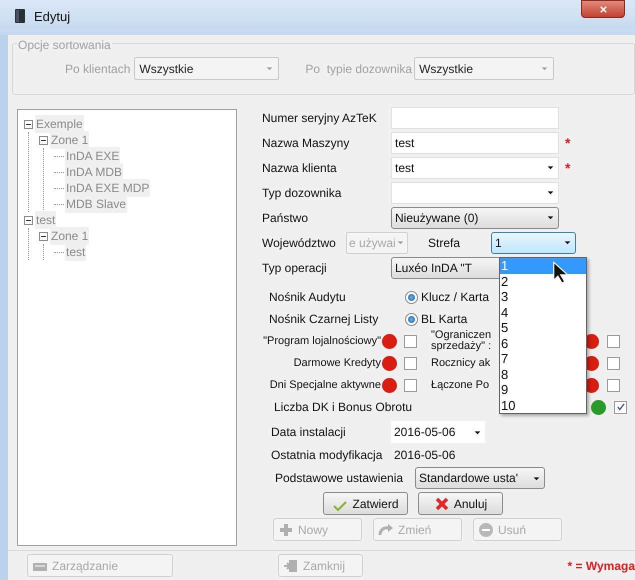 Image resolution: width=635 pixels, height=580 pixels. Describe the element at coordinates (337, 363) in the screenshot. I see `feature-label: Darmowe Kredyty` at that location.